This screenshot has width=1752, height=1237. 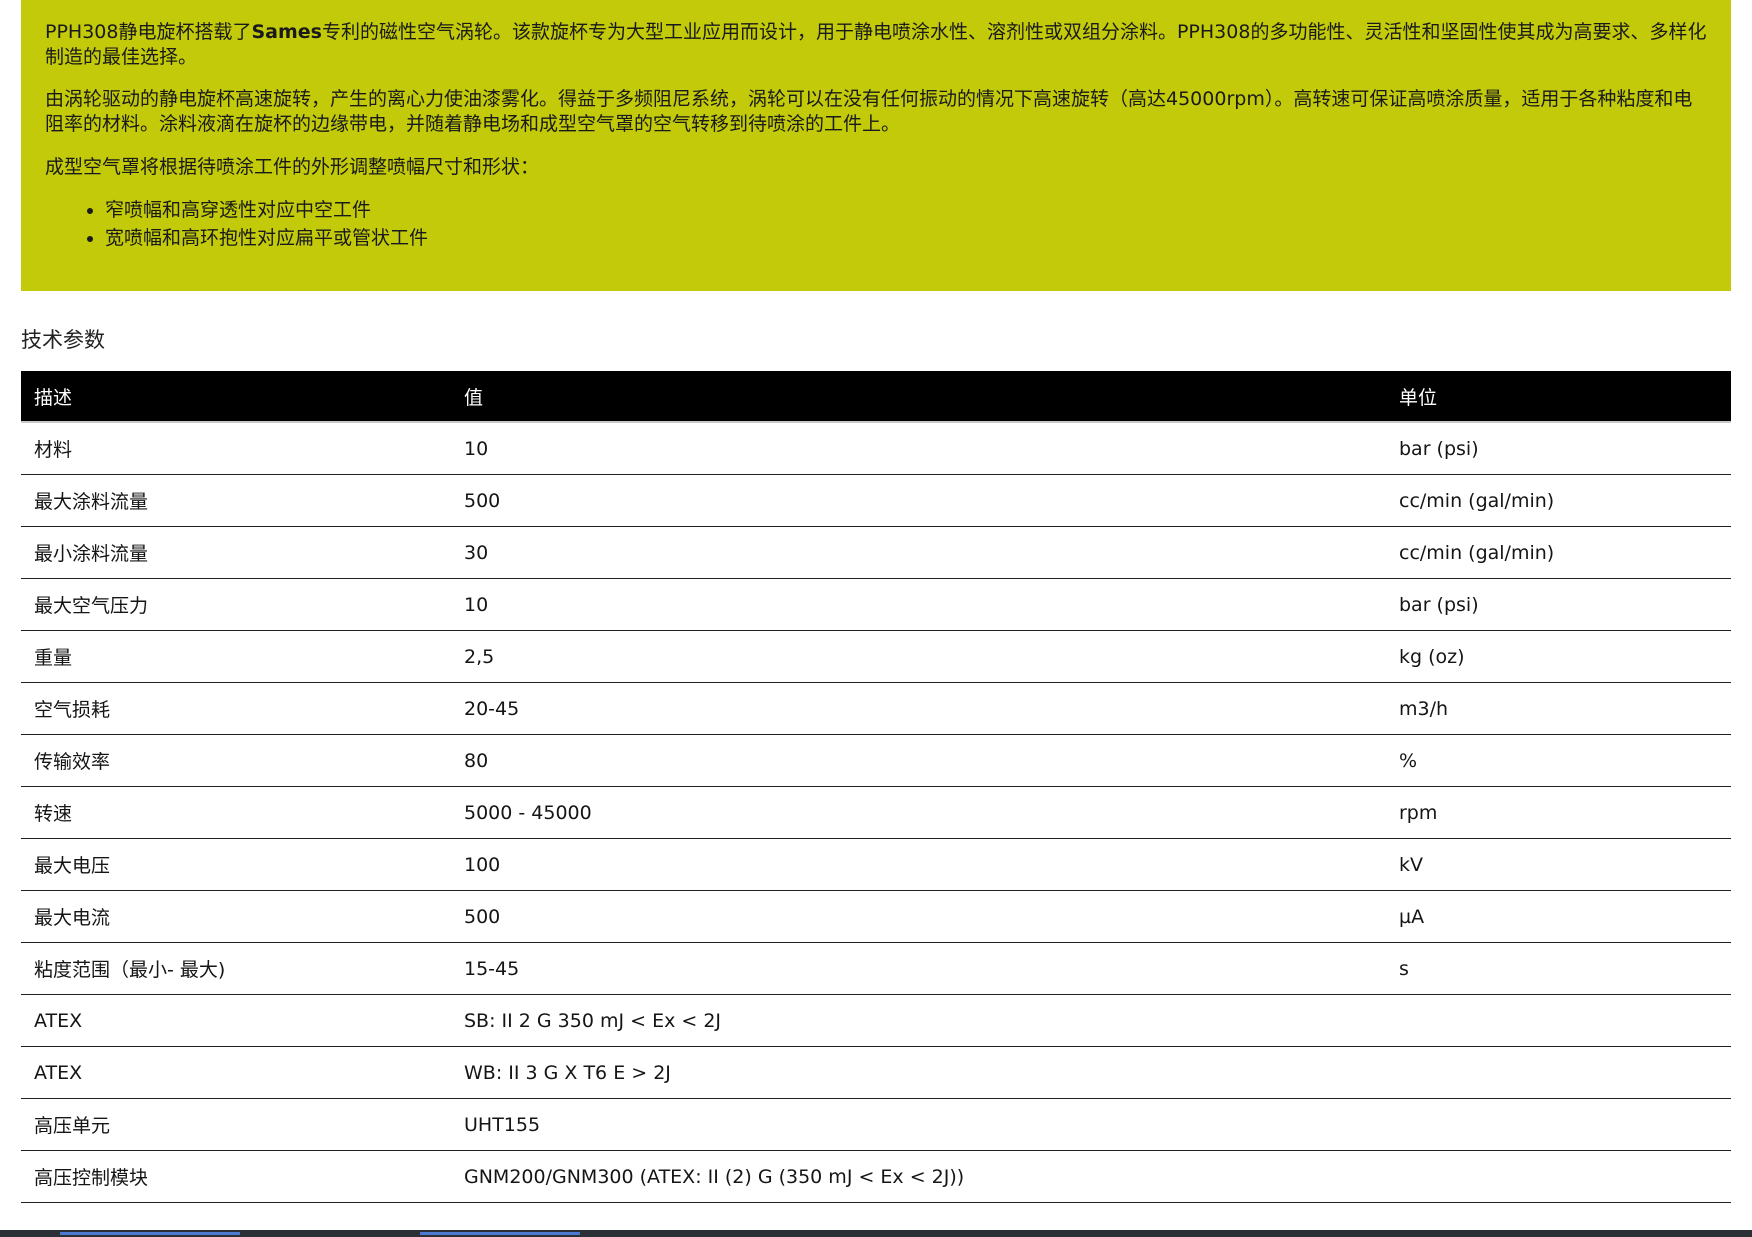 I want to click on table-row: 最大涂料流量 500 cc/min (gal/min), so click(x=876, y=500).